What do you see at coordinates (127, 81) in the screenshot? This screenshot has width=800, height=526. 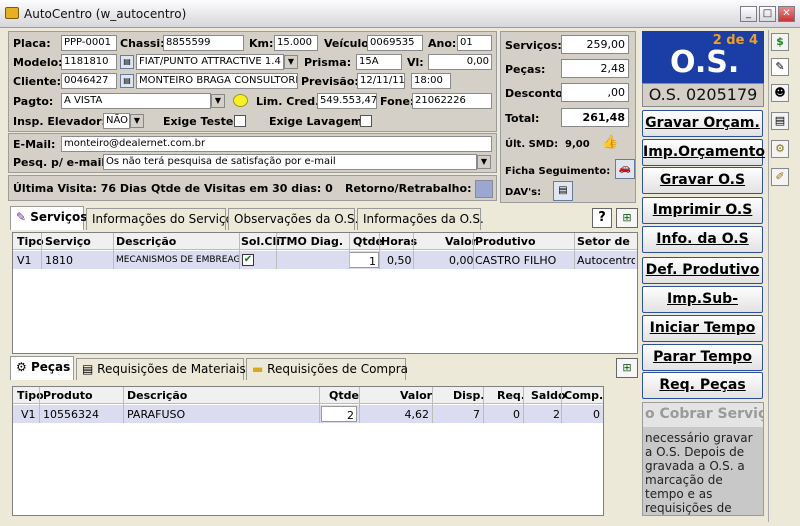 I see `cliente-search-icon: ▤` at bounding box center [127, 81].